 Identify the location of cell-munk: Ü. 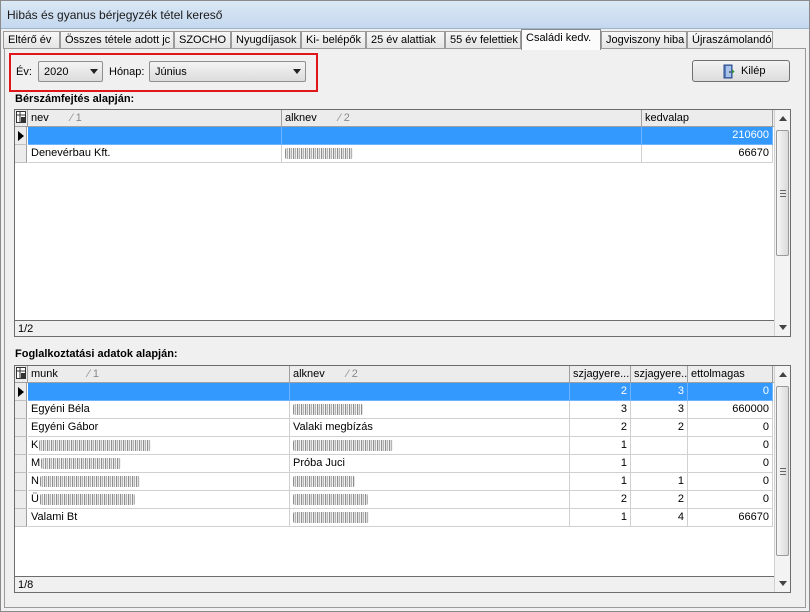
(159, 500).